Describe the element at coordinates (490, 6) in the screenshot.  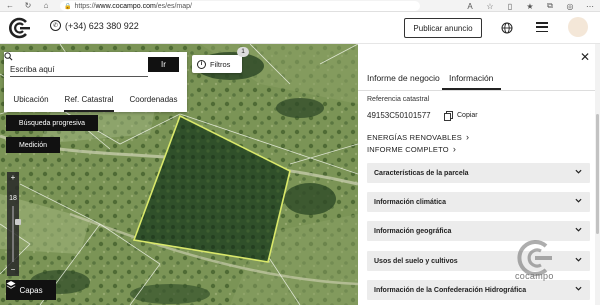
I see `favorite-star-icon: ☆` at that location.